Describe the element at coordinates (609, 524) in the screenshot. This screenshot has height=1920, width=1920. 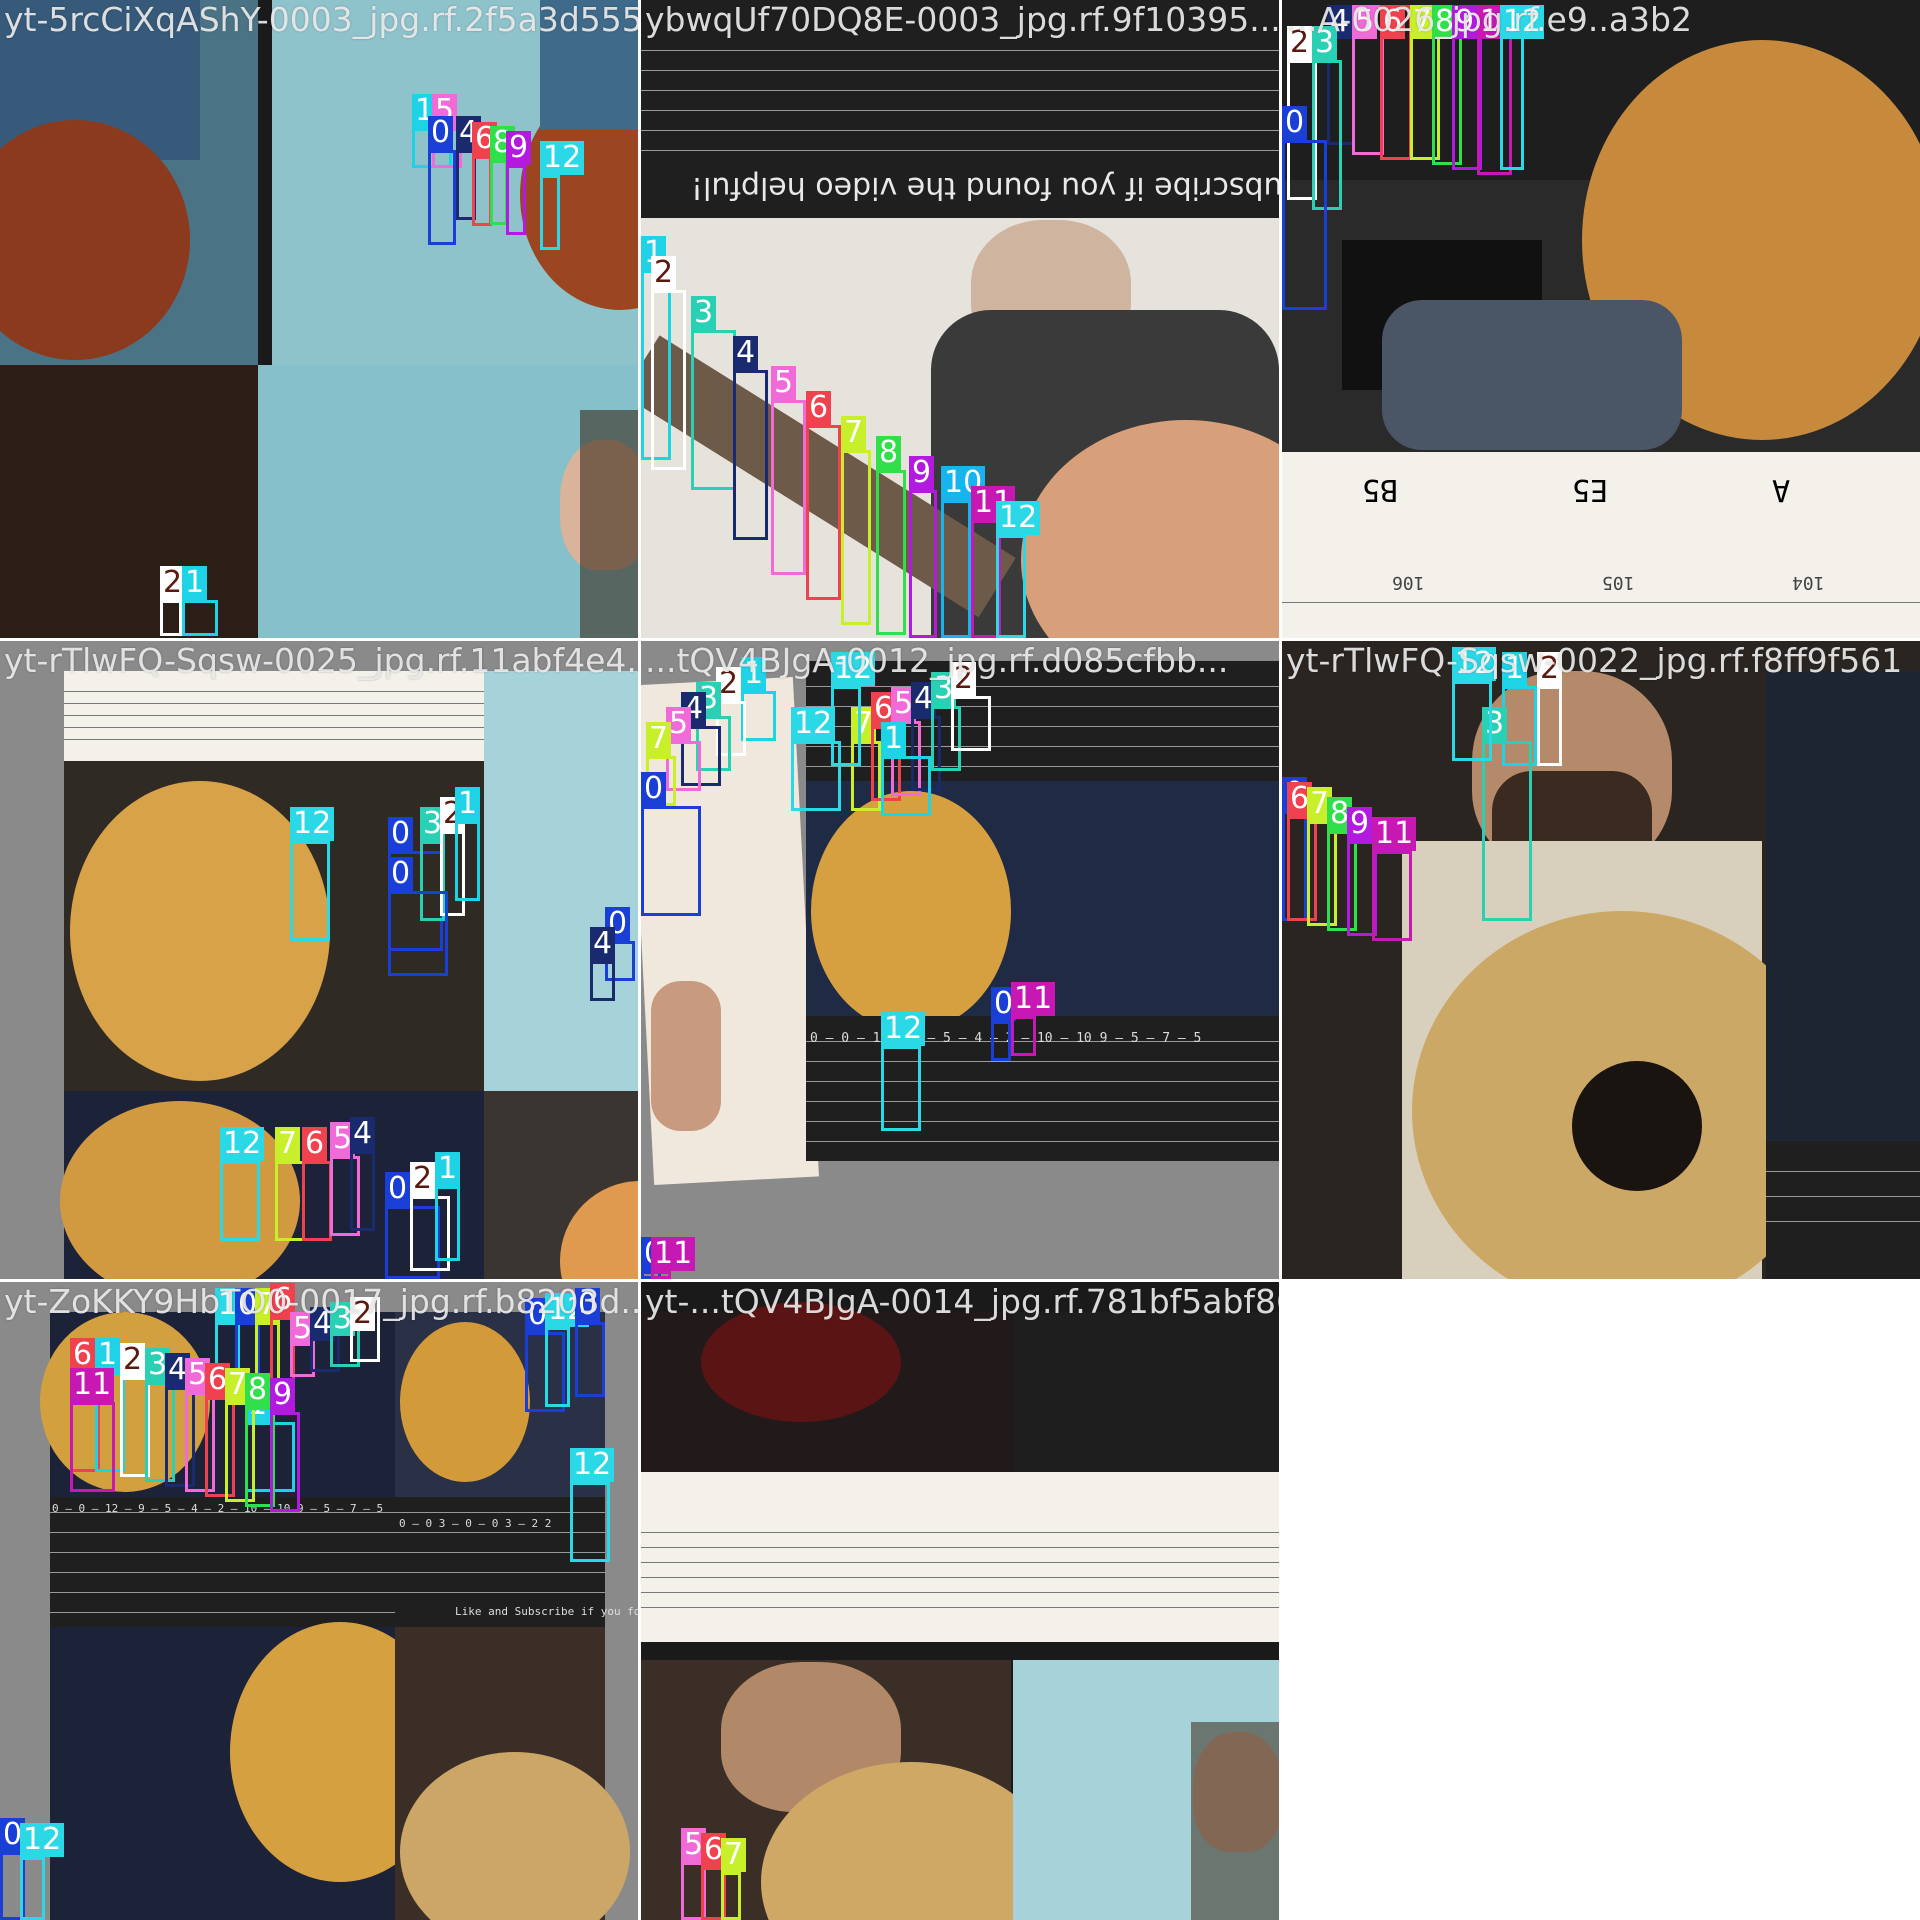
I see `hair` at that location.